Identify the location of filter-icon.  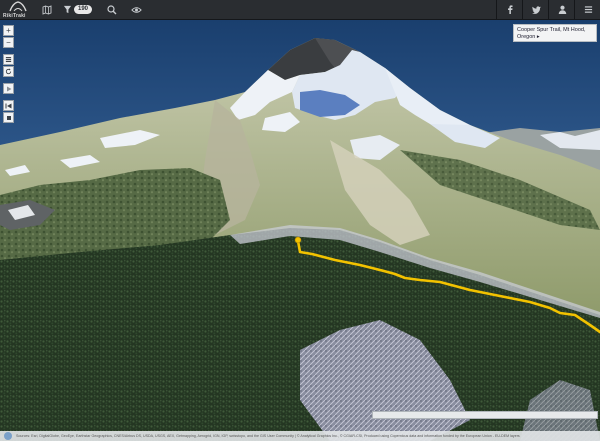
(67, 9).